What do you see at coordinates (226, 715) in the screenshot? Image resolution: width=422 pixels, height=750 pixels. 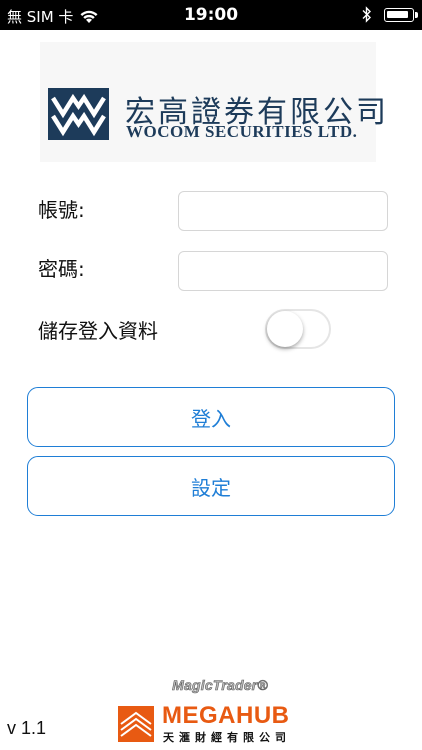 I see `megahub-name: MEGAHUB` at bounding box center [226, 715].